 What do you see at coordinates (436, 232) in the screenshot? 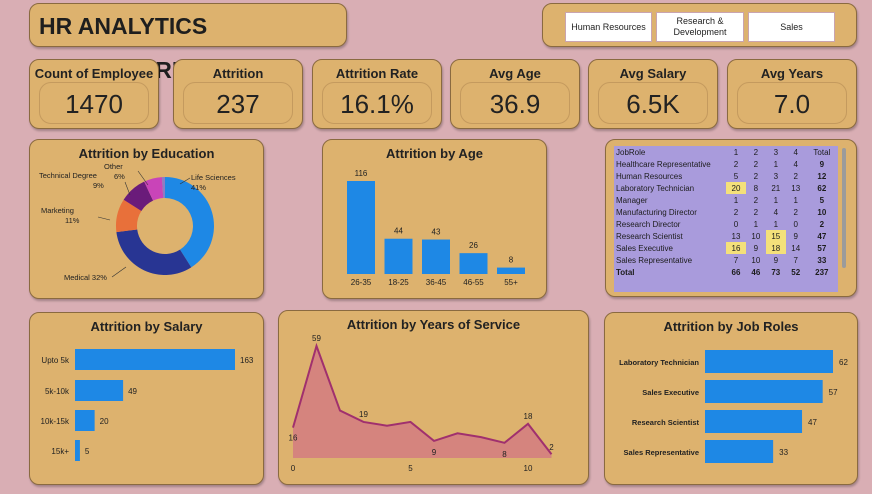
I see `data-label: 43` at bounding box center [436, 232].